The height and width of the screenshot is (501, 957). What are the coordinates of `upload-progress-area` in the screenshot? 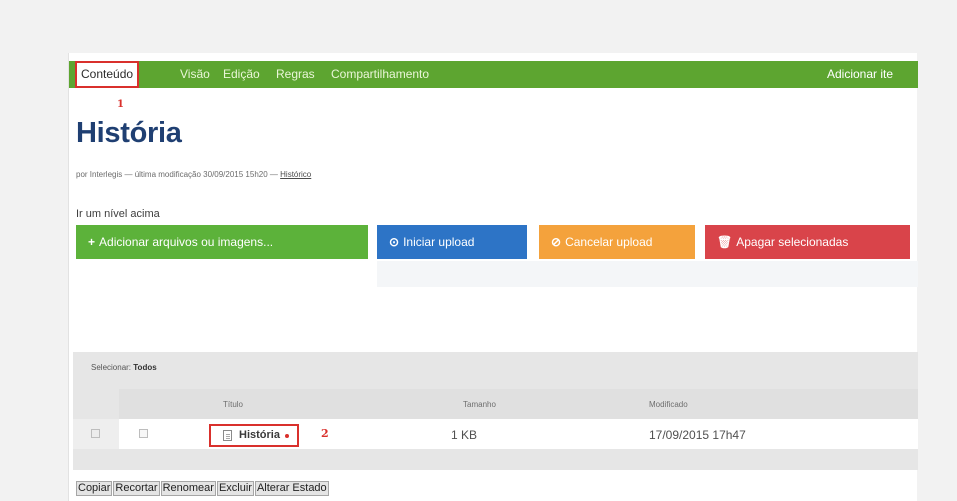 It's located at (647, 274).